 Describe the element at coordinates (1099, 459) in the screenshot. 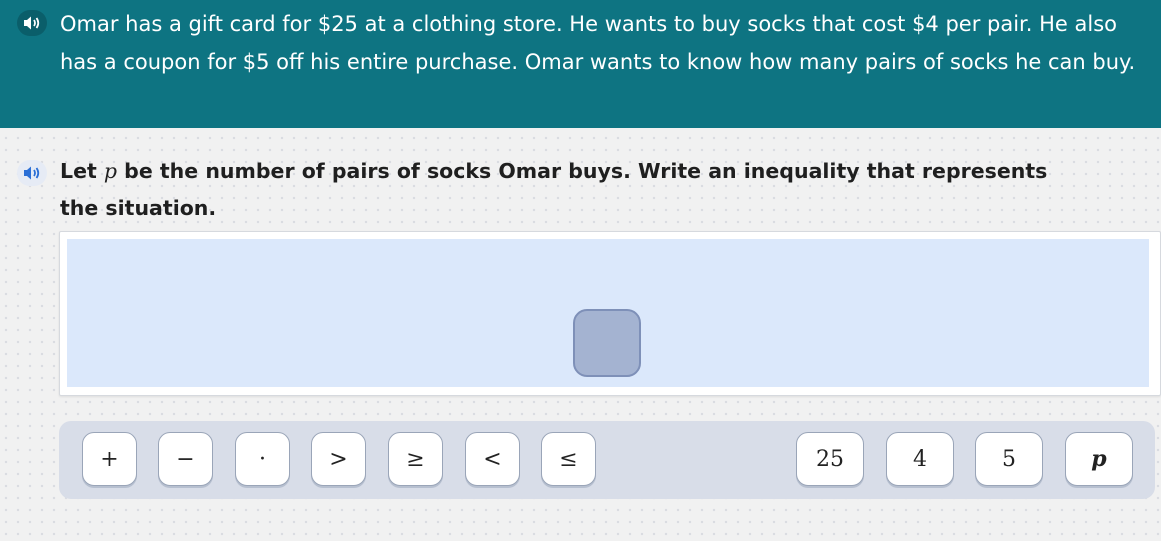

I see `tile-p: p` at that location.